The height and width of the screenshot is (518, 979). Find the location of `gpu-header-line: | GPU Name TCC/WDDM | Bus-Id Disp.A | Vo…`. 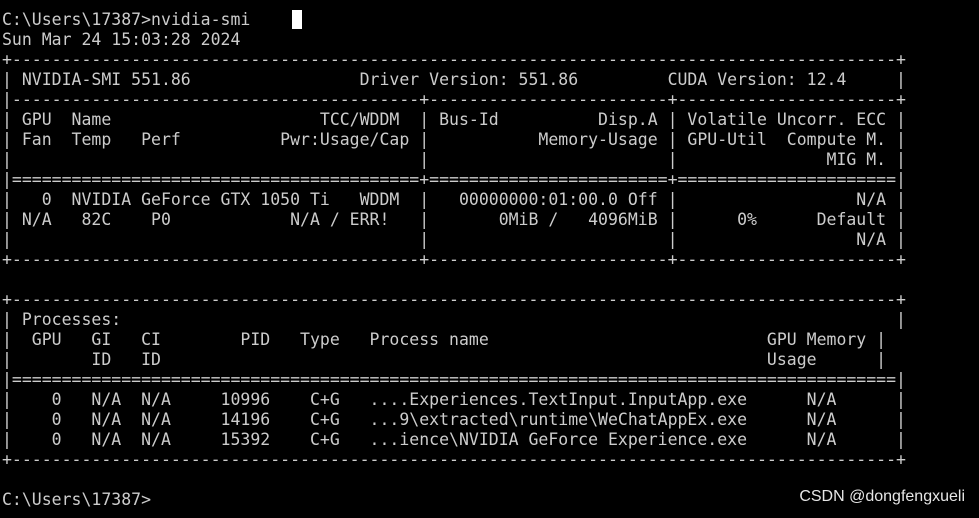

gpu-header-line: | GPU Name TCC/WDDM | Bus-Id Disp.A | Vo… is located at coordinates (454, 119).